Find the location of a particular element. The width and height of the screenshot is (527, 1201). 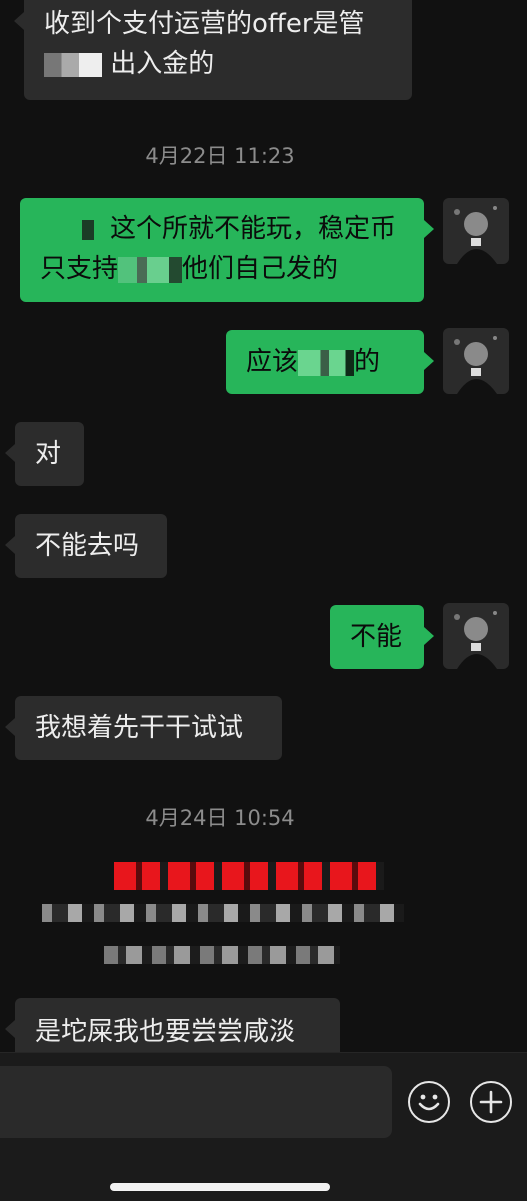

input-bar is located at coordinates (263, 1126).